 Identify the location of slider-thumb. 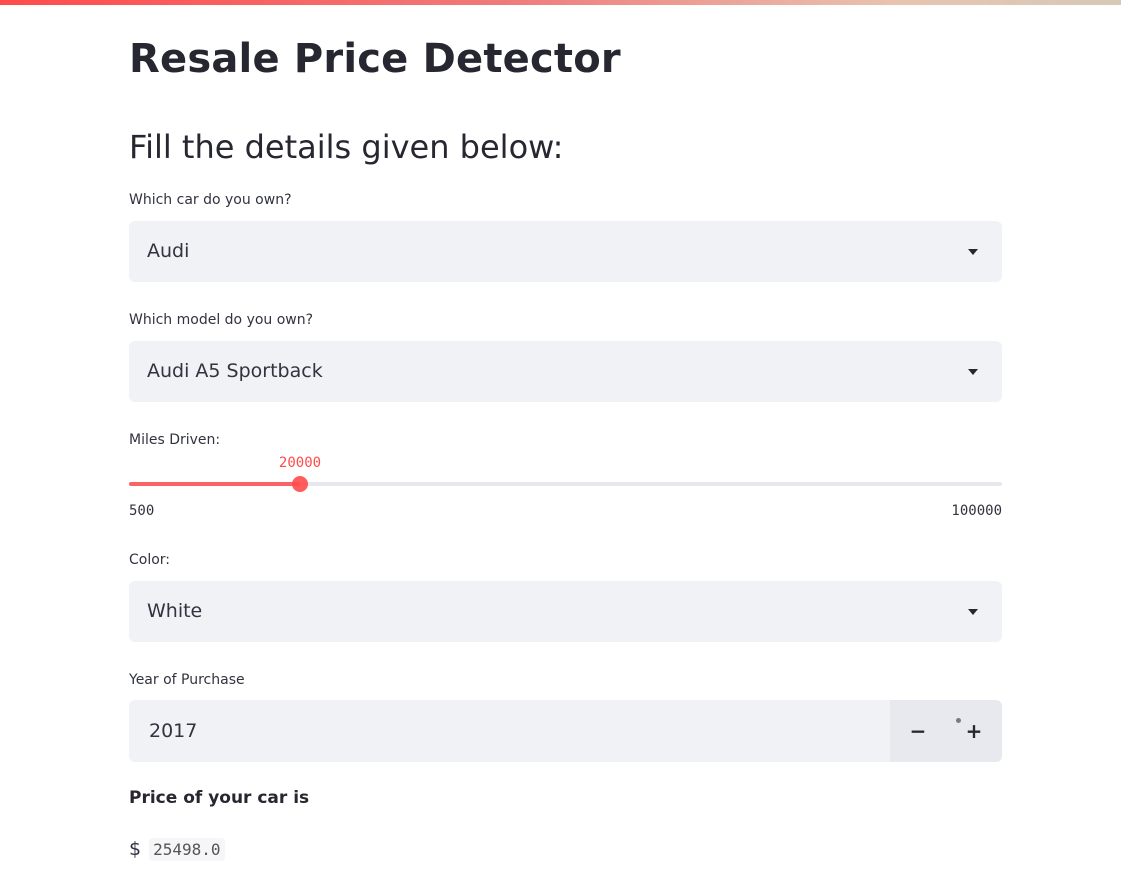
(300, 484).